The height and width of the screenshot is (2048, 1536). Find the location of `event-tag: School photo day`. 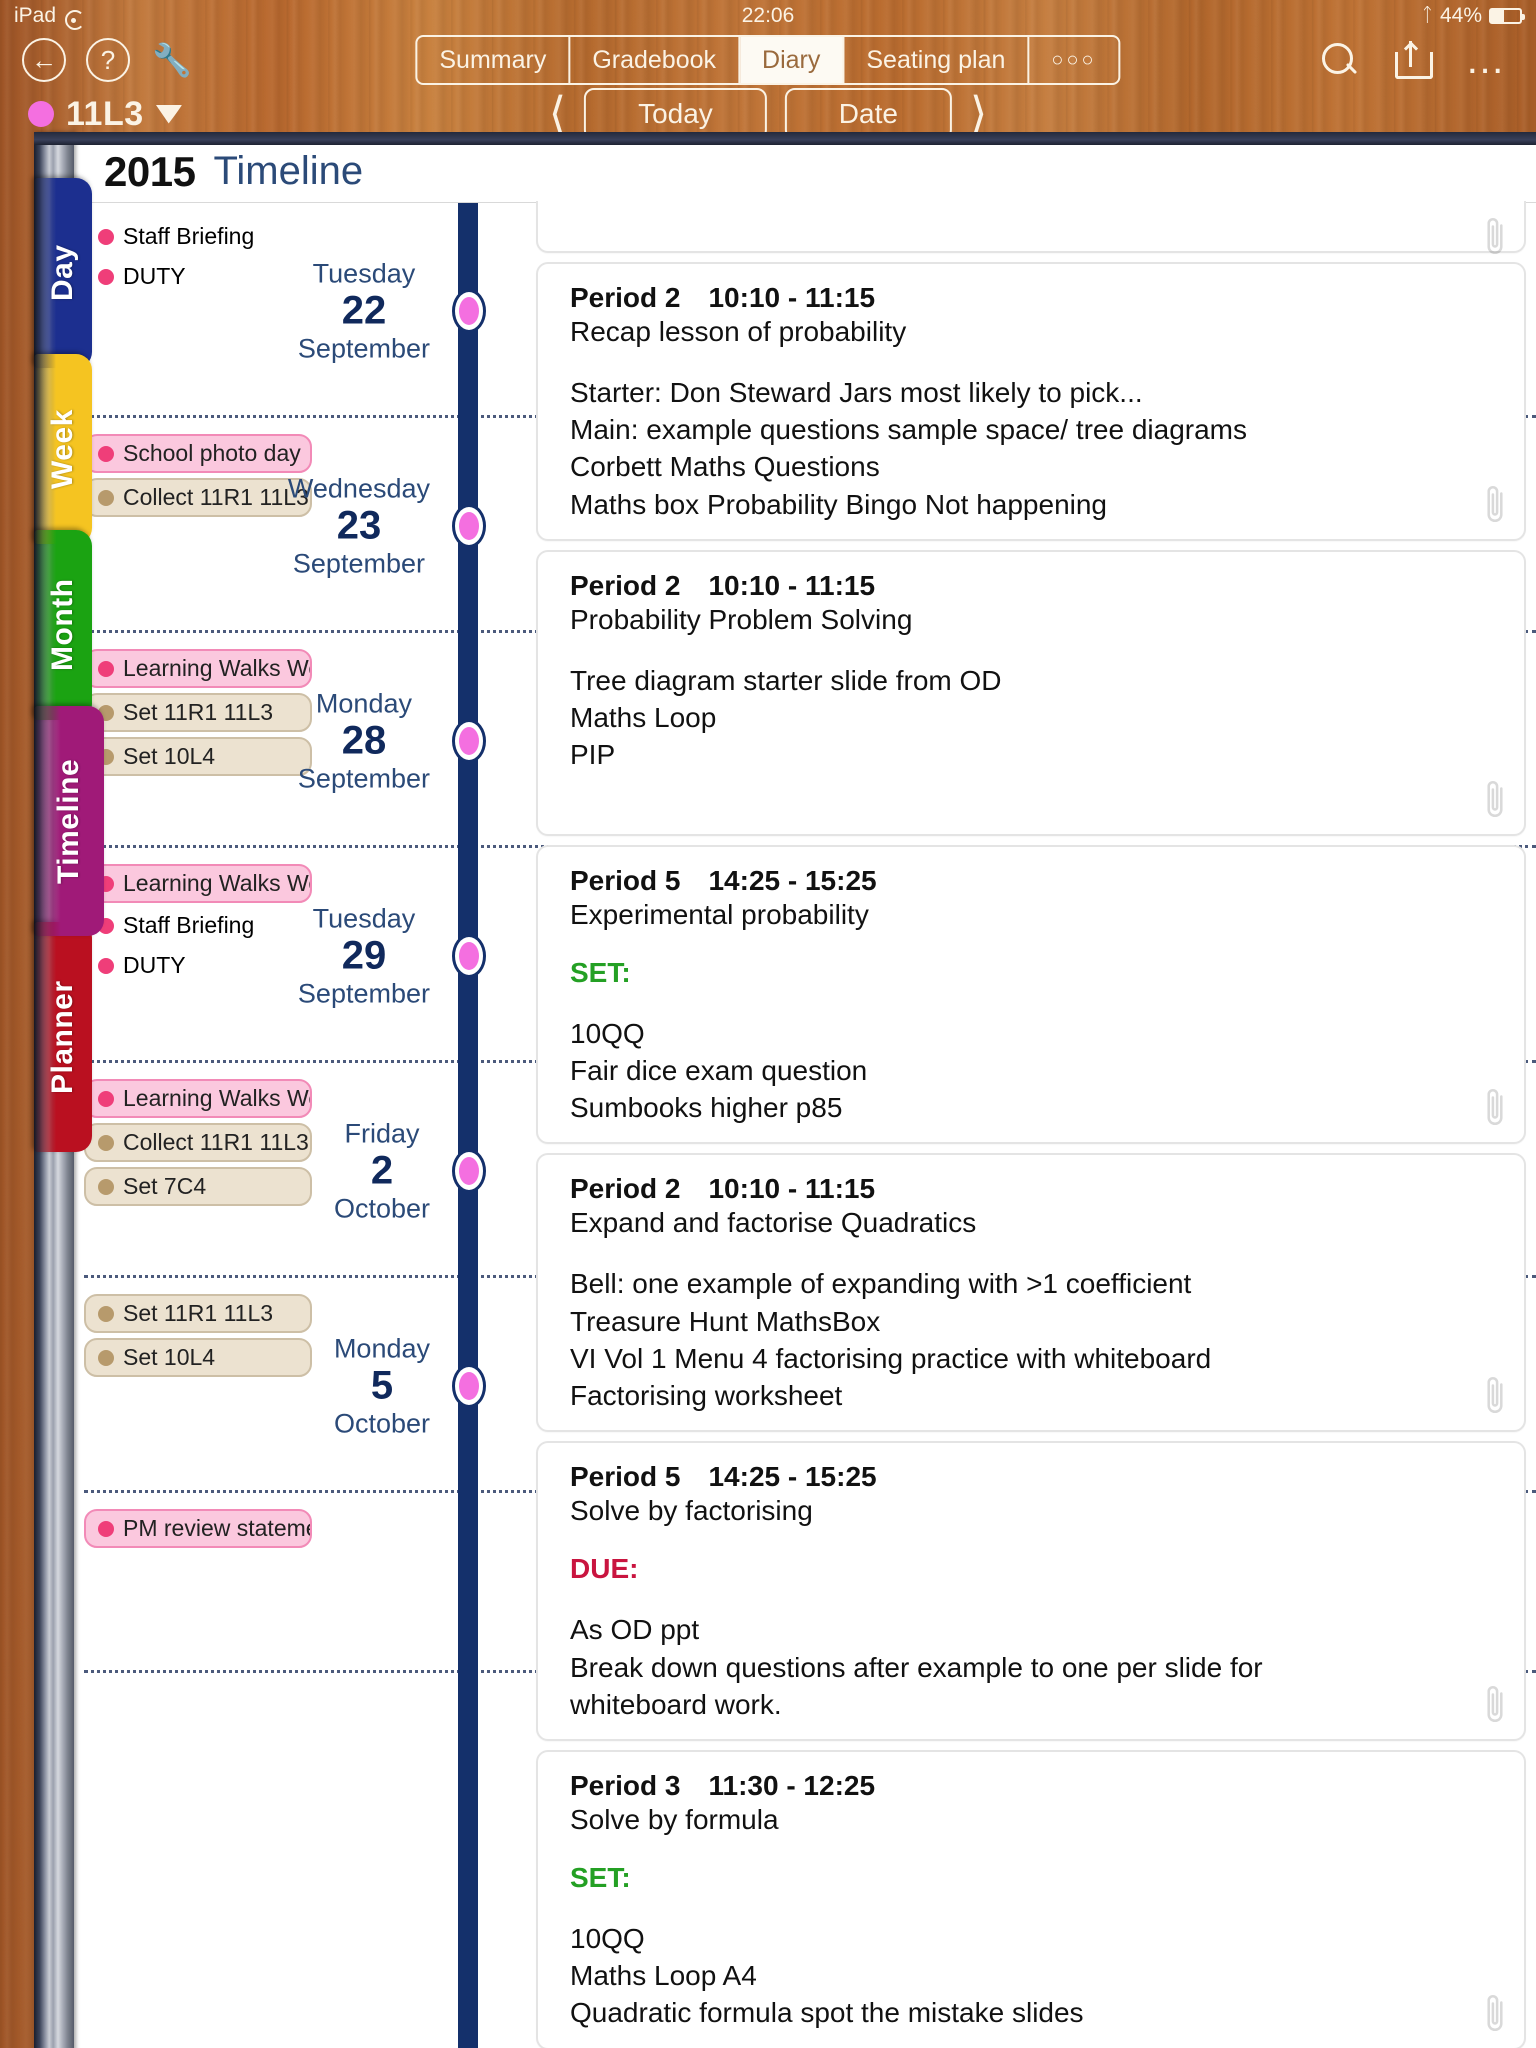

event-tag: School photo day is located at coordinates (198, 453).